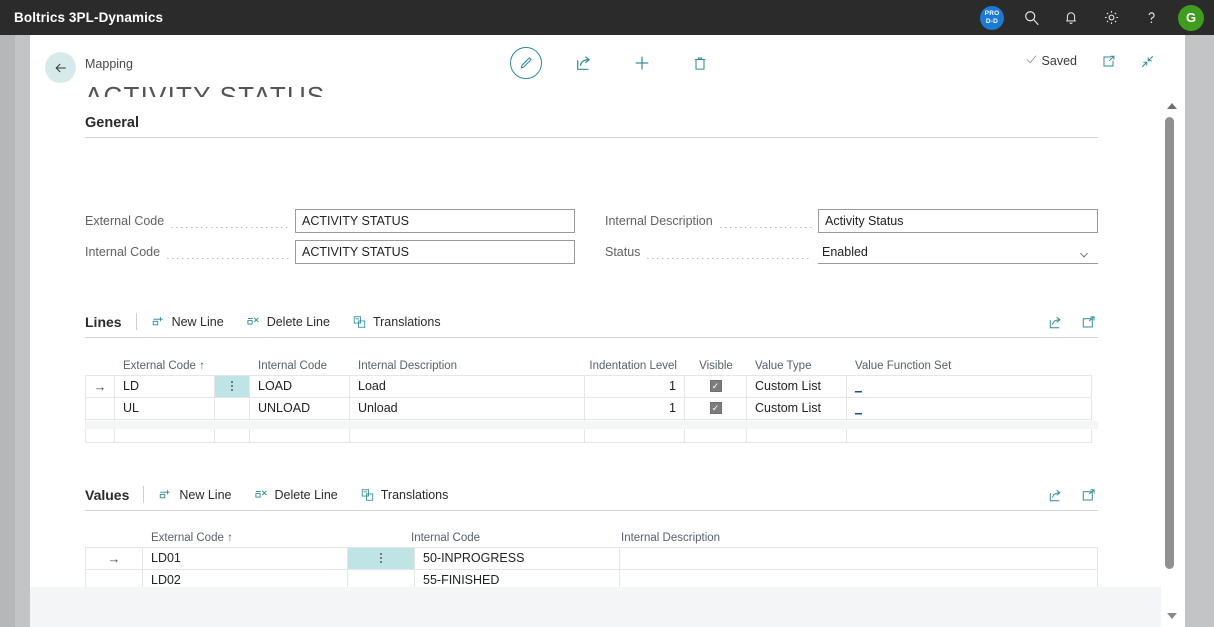  I want to click on content-bottom-band, so click(595, 607).